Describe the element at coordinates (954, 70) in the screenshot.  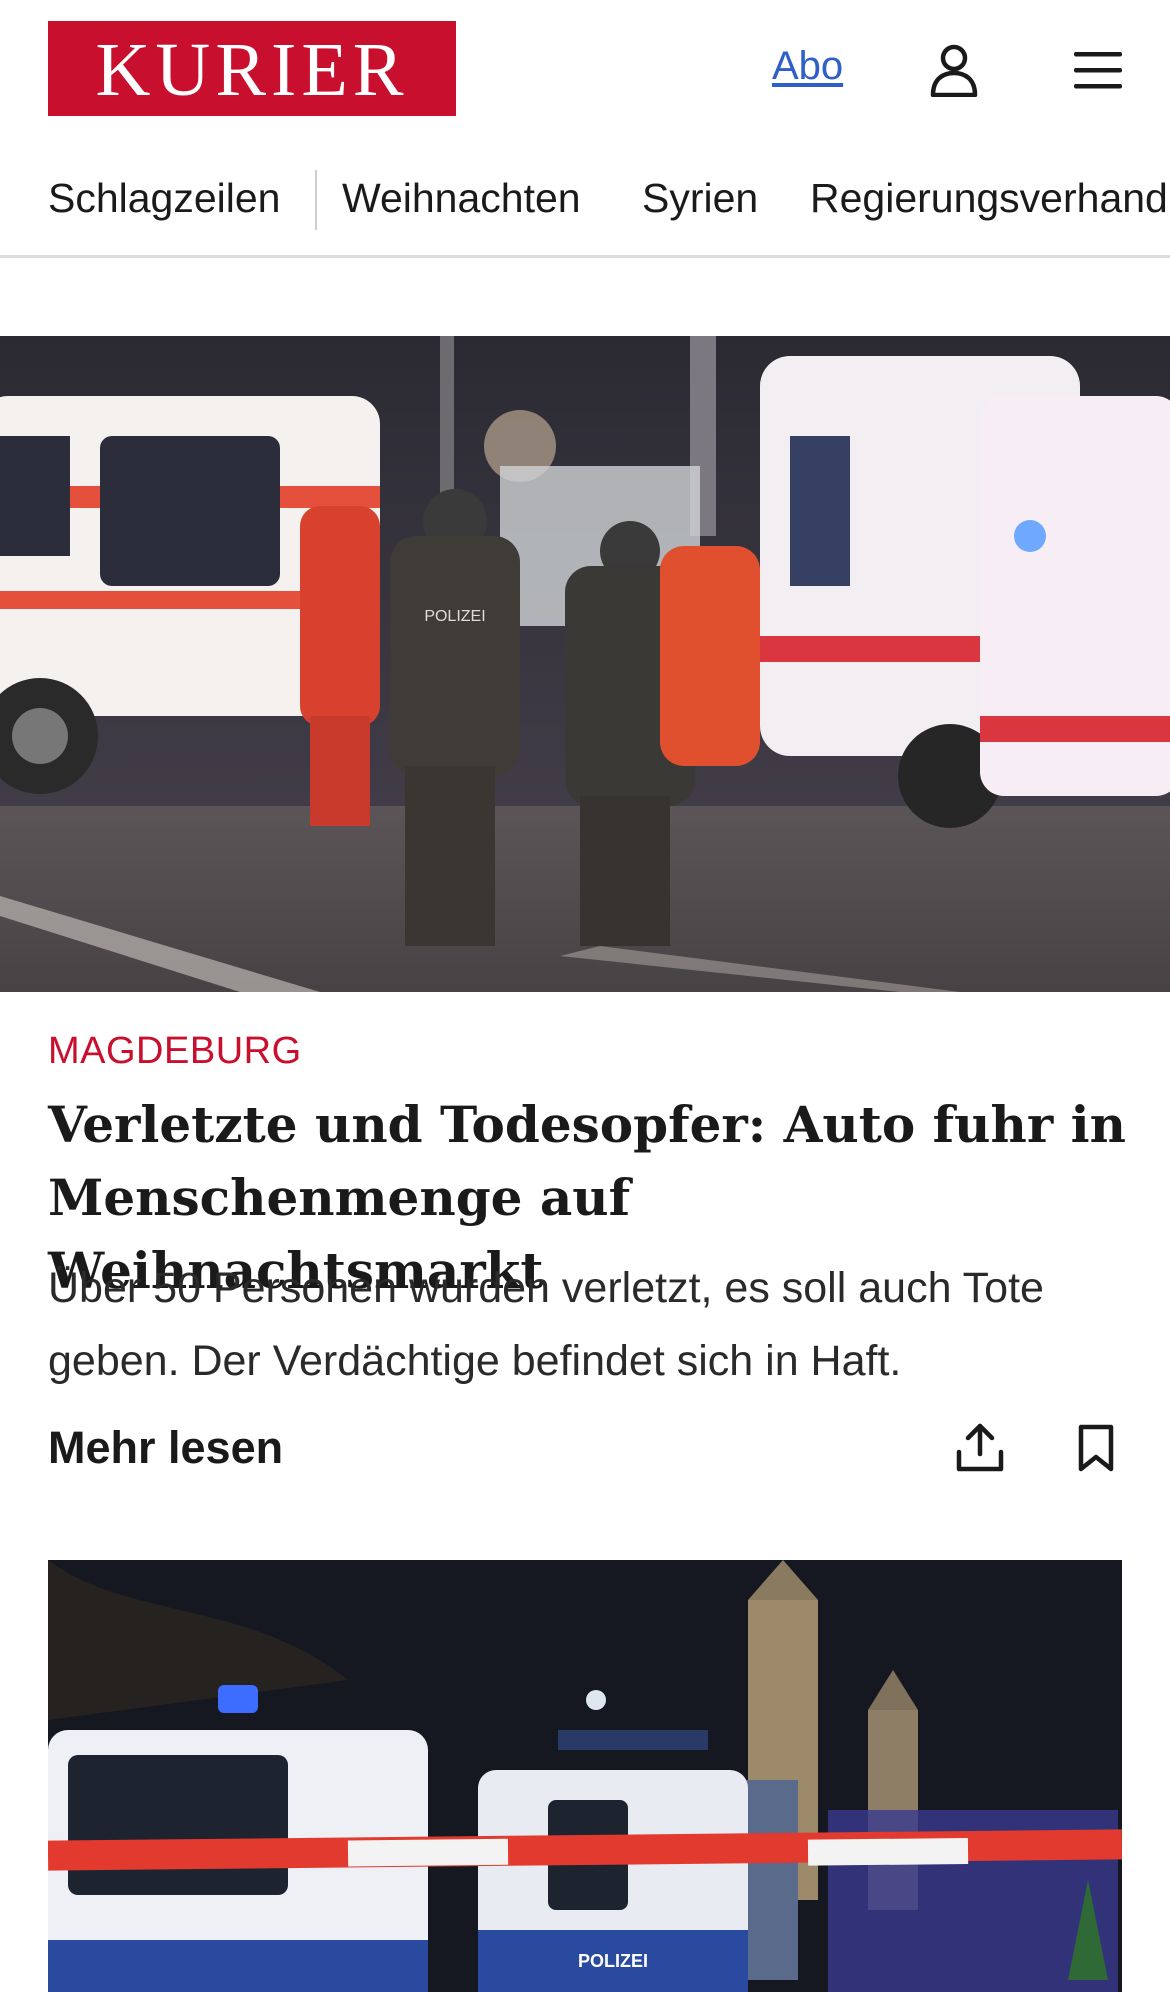
I see `user-icon` at that location.